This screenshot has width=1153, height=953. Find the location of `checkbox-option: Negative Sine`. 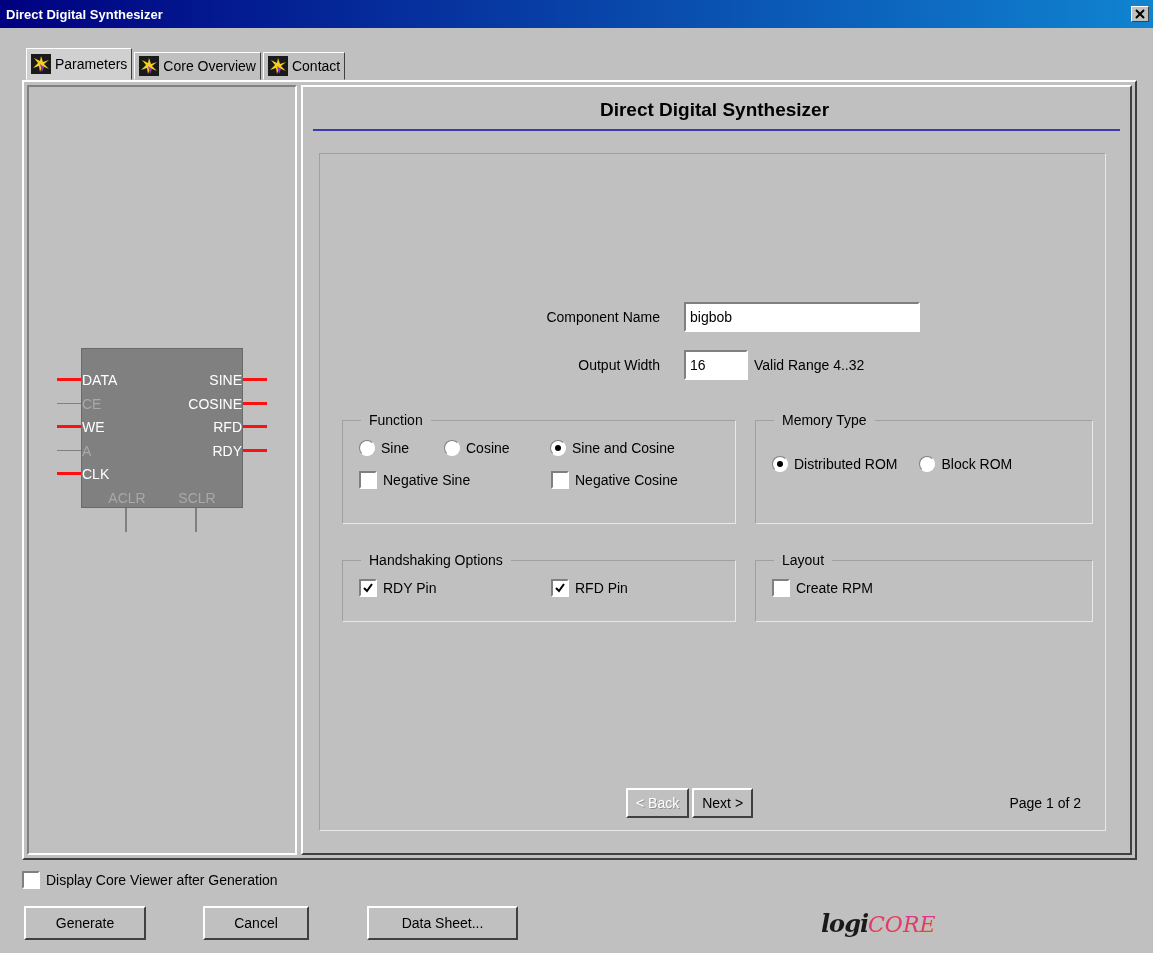

checkbox-option: Negative Sine is located at coordinates (444, 480).